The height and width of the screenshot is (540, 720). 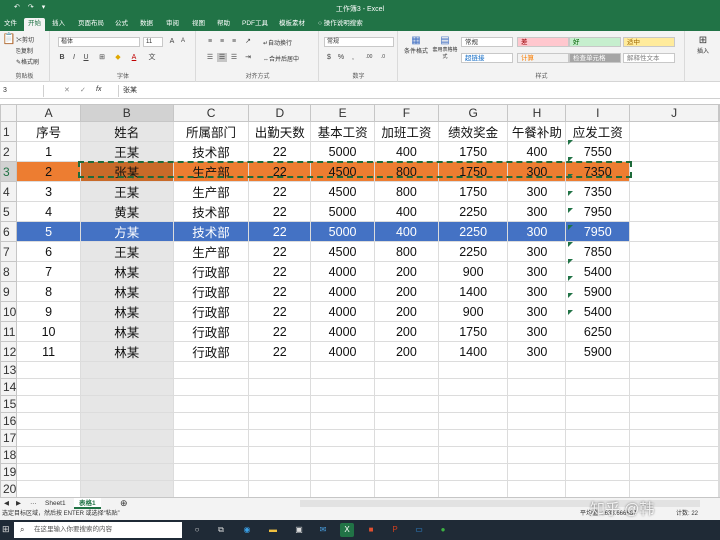 I want to click on cell: 王某, so click(x=126, y=151).